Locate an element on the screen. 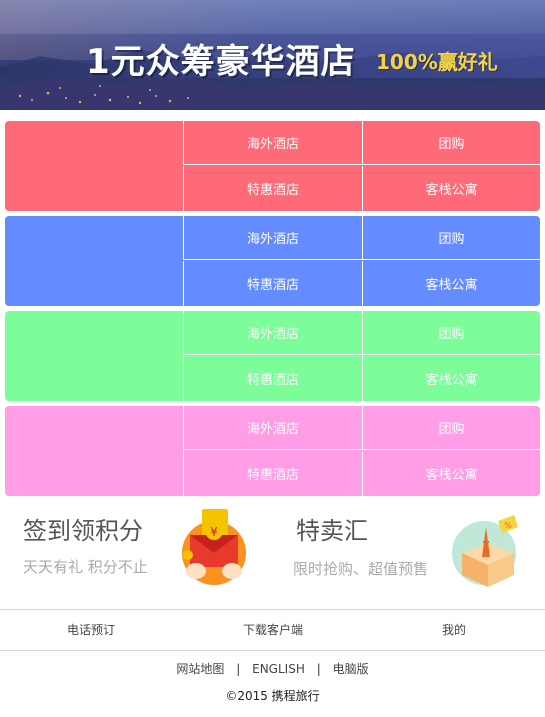  sale-promo: 特卖汇 限时抢购、超值预售 % is located at coordinates (408, 552).